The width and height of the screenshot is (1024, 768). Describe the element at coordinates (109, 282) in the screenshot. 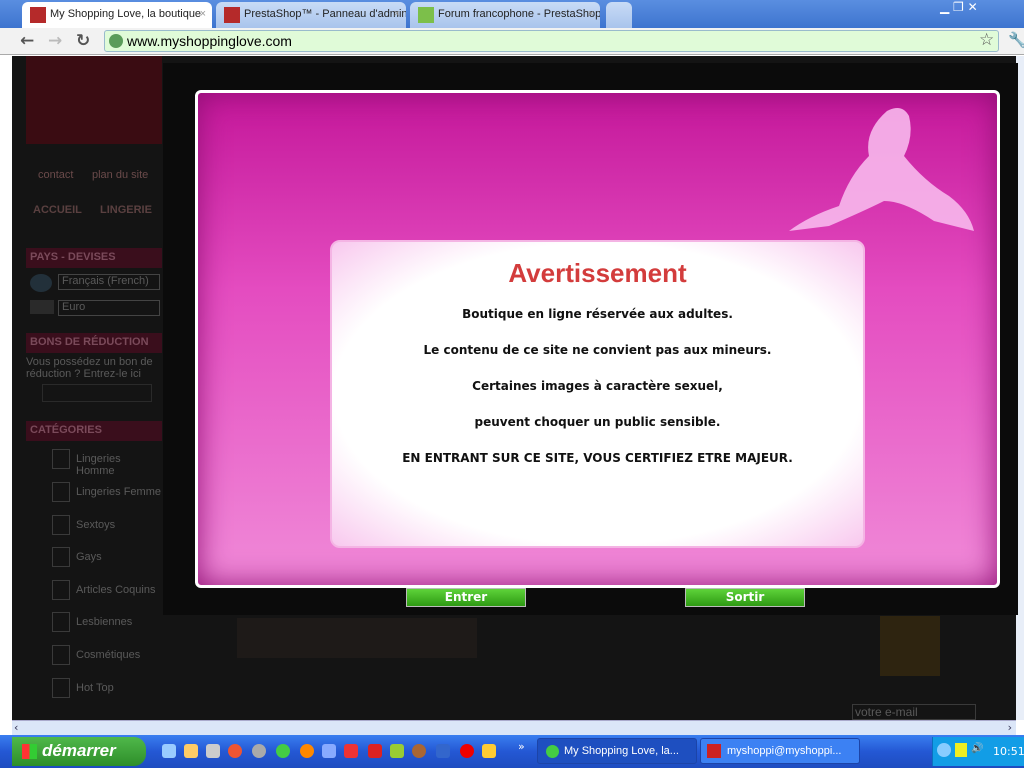

I see `language-select: Français (French)` at that location.